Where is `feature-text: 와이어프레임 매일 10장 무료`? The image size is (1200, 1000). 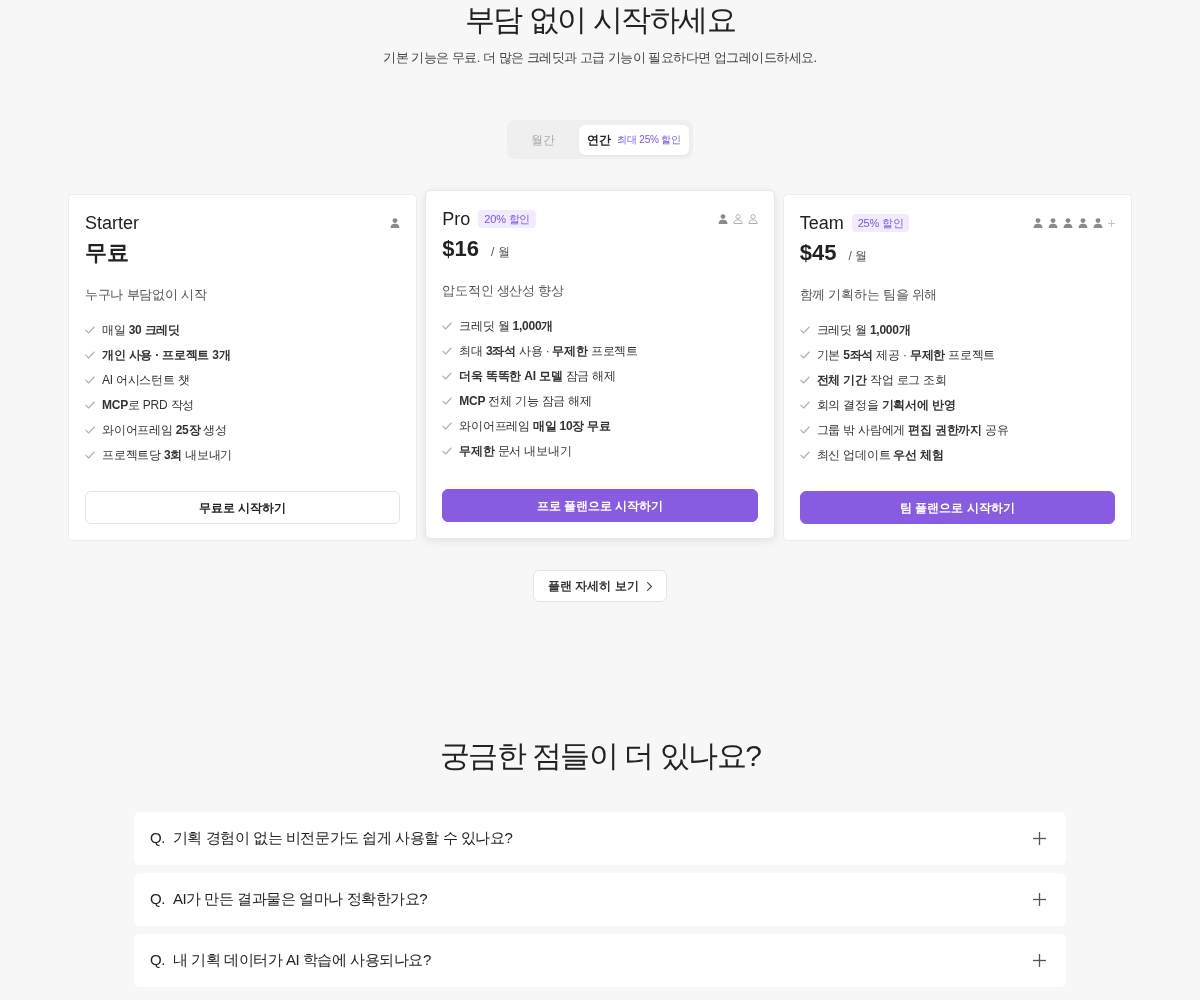
feature-text: 와이어프레임 매일 10장 무료 is located at coordinates (535, 426).